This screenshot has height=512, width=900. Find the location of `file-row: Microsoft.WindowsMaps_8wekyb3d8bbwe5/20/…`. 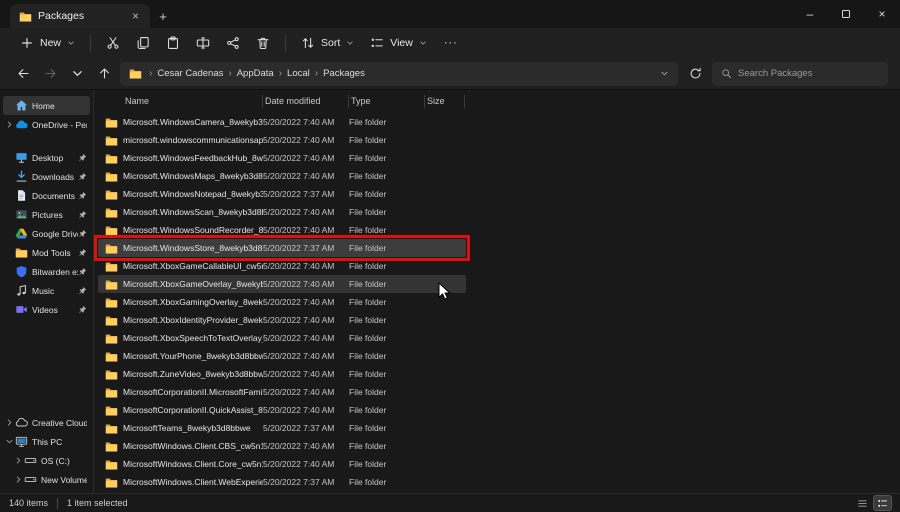

file-row: Microsoft.WindowsMaps_8wekyb3d8bbwe5/20/… is located at coordinates (282, 176).